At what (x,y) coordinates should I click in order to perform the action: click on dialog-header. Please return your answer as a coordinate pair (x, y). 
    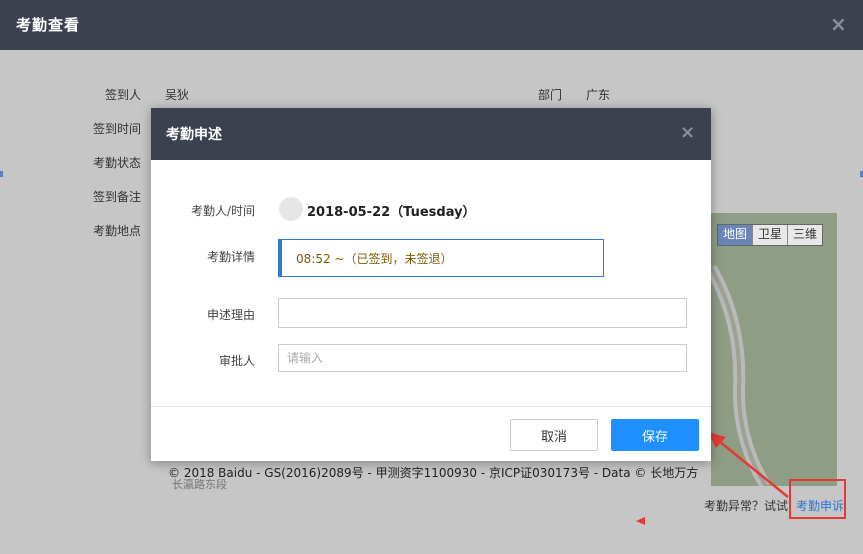
    Looking at the image, I should click on (431, 134).